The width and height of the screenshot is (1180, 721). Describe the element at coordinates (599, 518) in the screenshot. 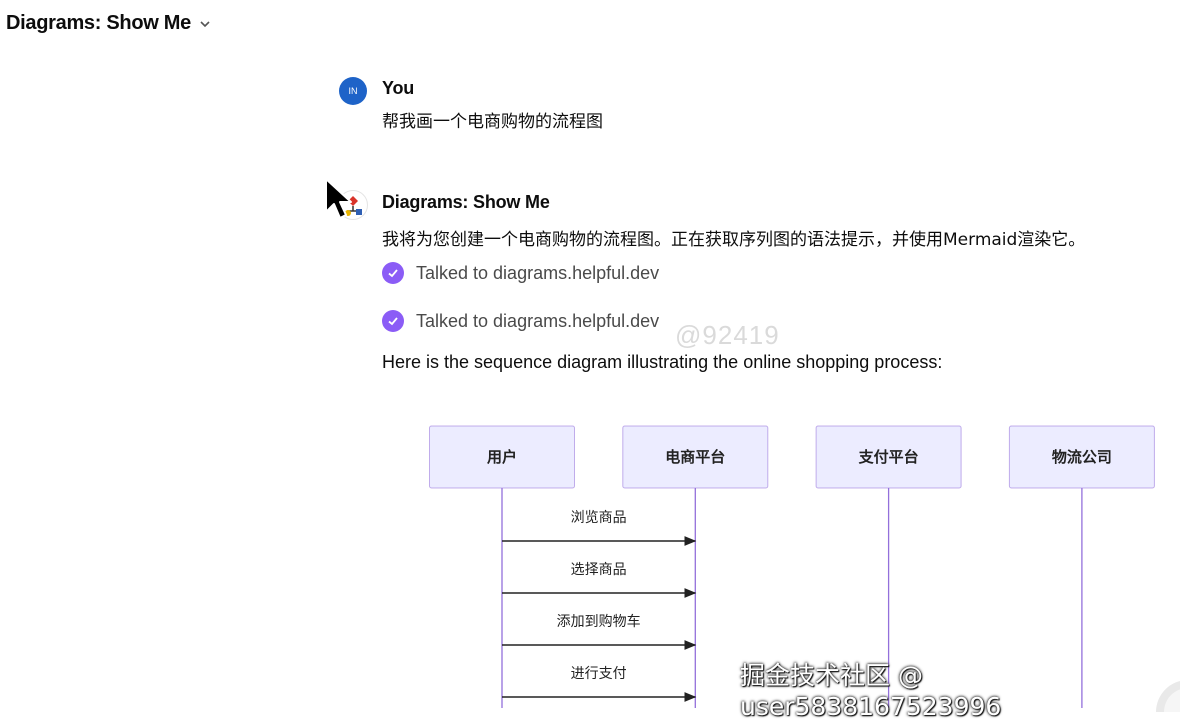

I see `message-label: 浏览商品` at that location.